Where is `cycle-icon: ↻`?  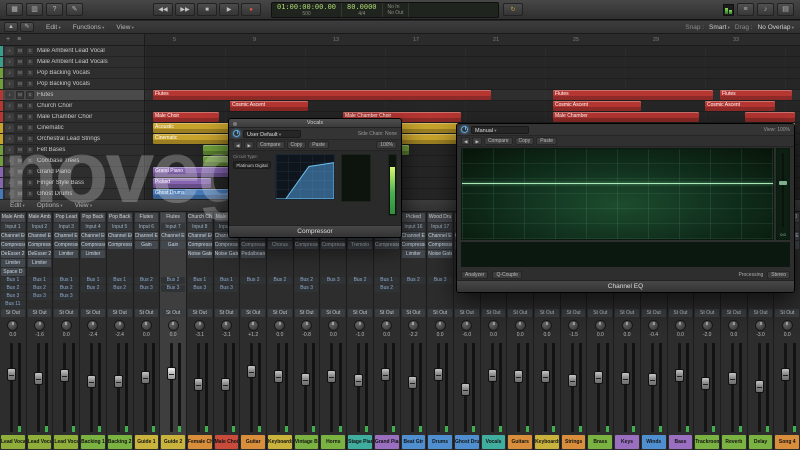
cycle-icon: ↻ is located at coordinates (513, 9).